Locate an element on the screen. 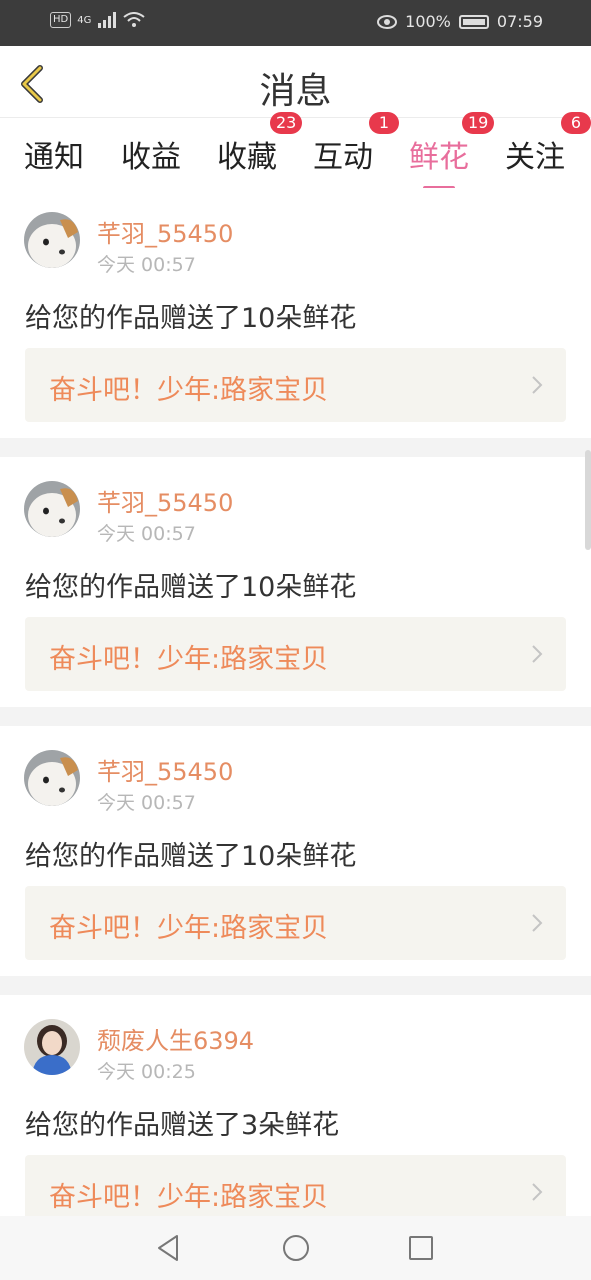 This screenshot has height=1280, width=591. status-bar: HD 4G 100% 07:59 is located at coordinates (295, 23).